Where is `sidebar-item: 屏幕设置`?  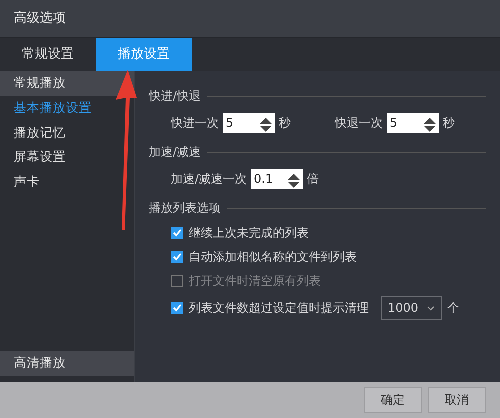
sidebar-item: 屏幕设置 is located at coordinates (67, 157).